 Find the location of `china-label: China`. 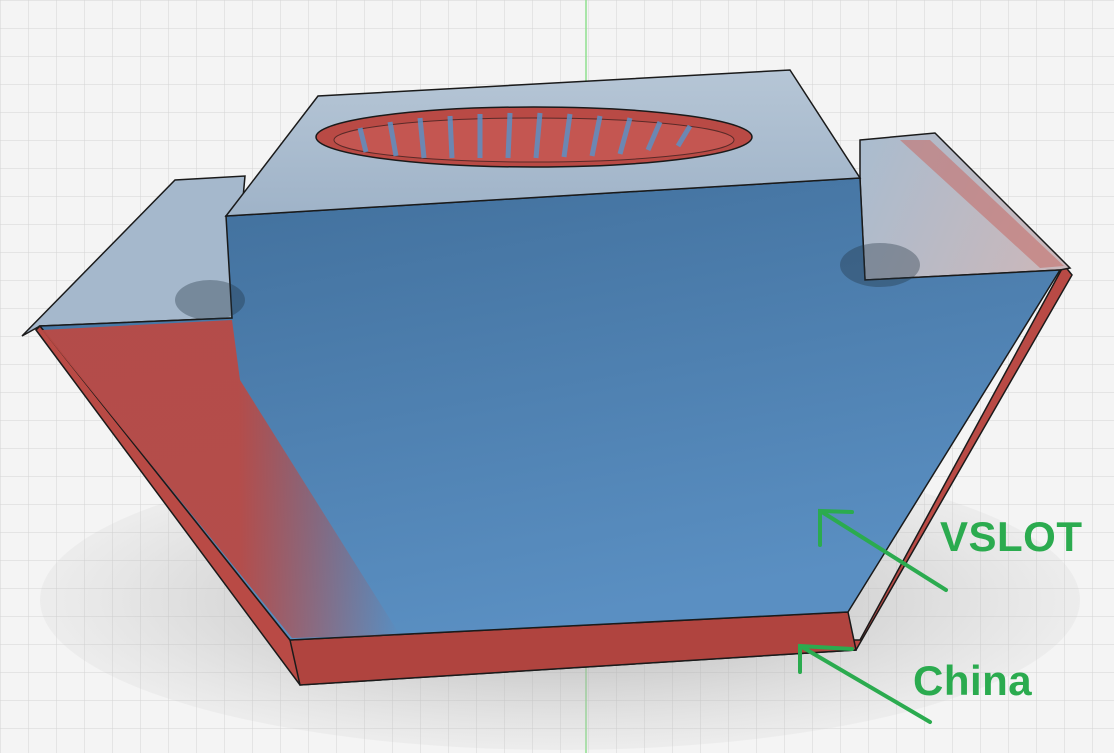

china-label: China is located at coordinates (973, 680).